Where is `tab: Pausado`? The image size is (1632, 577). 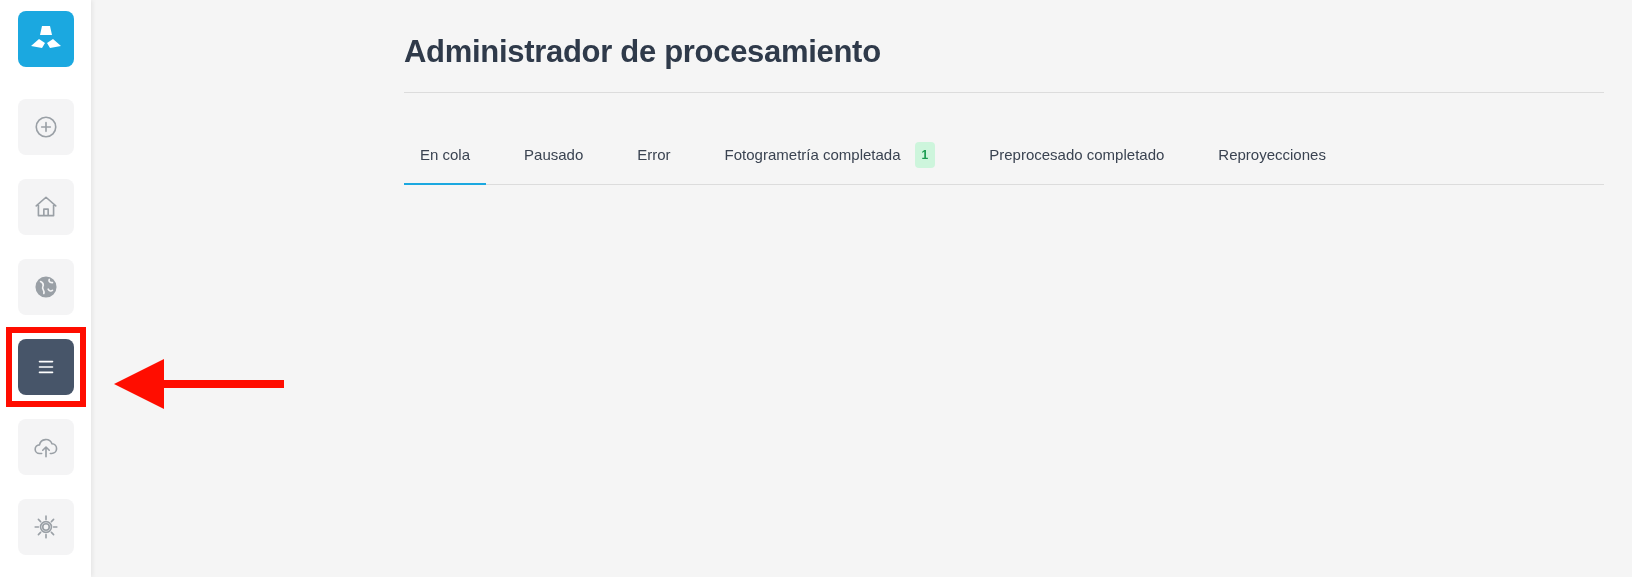 tab: Pausado is located at coordinates (554, 158).